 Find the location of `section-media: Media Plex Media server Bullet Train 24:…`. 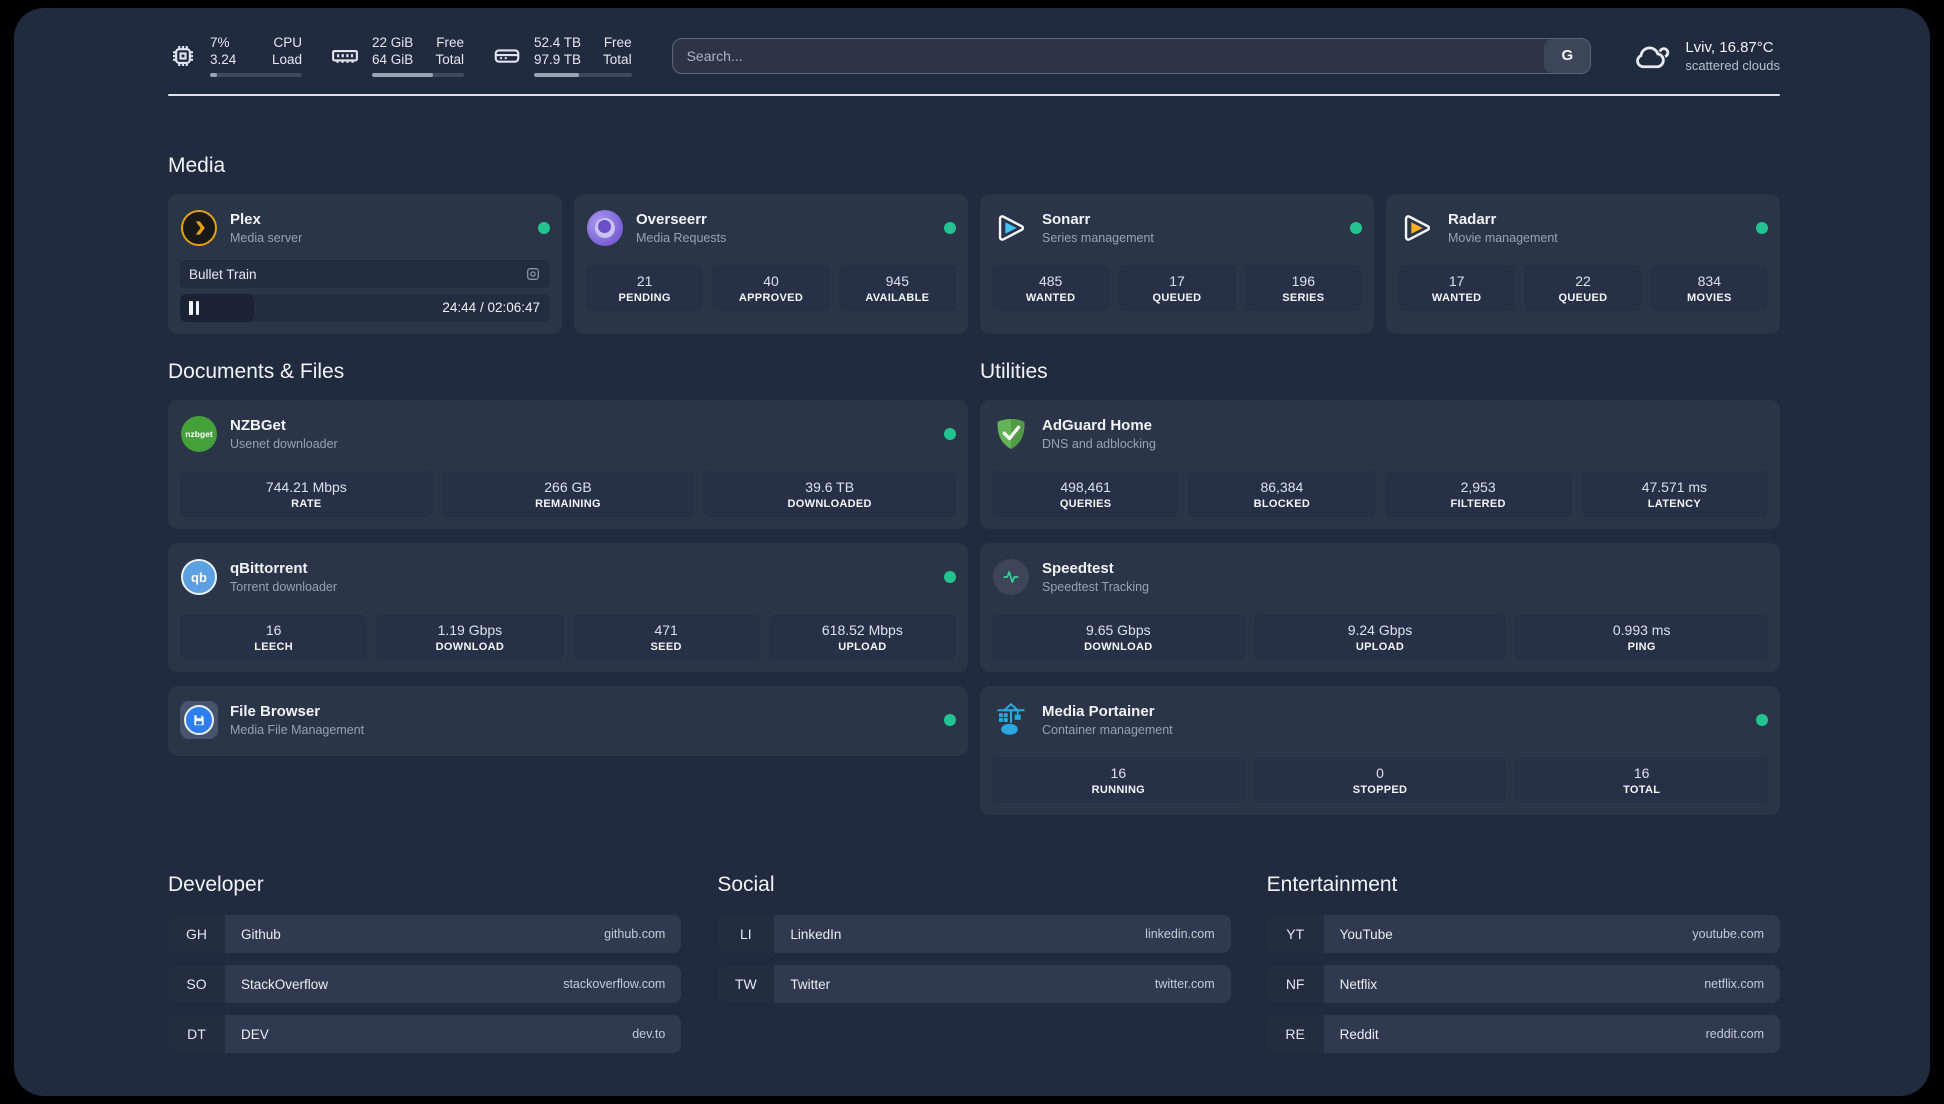

section-media: Media Plex Media server Bullet Train 24:… is located at coordinates (974, 244).